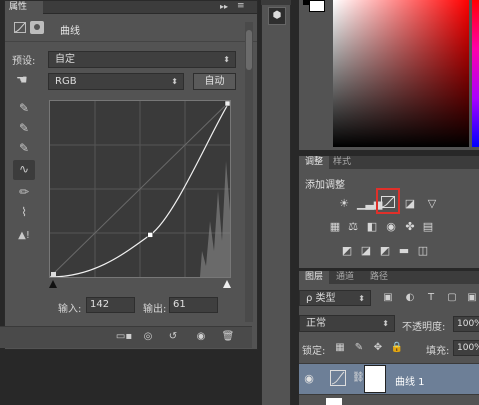  What do you see at coordinates (340, 348) in the screenshot?
I see `lock-transparency-icon: ▦` at bounding box center [340, 348].